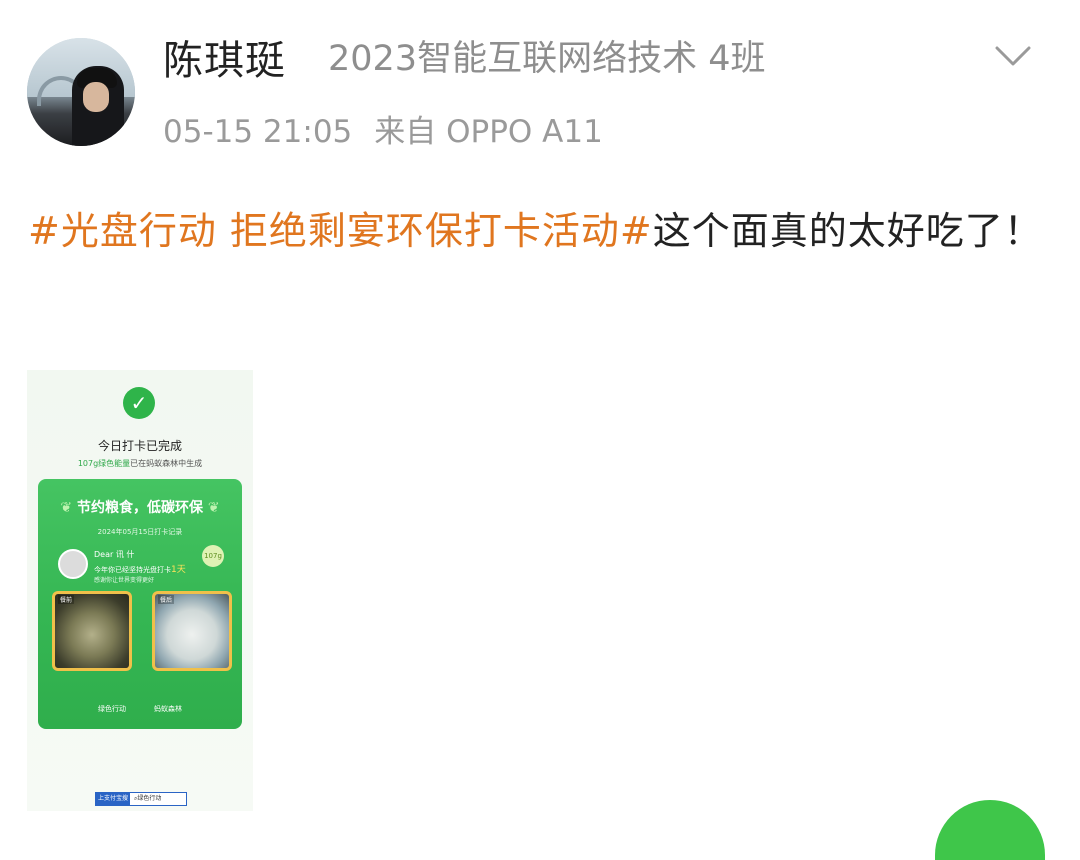 This screenshot has height=860, width=1080. What do you see at coordinates (114, 554) in the screenshot?
I see `card-dear: Dear 讯 什` at bounding box center [114, 554].